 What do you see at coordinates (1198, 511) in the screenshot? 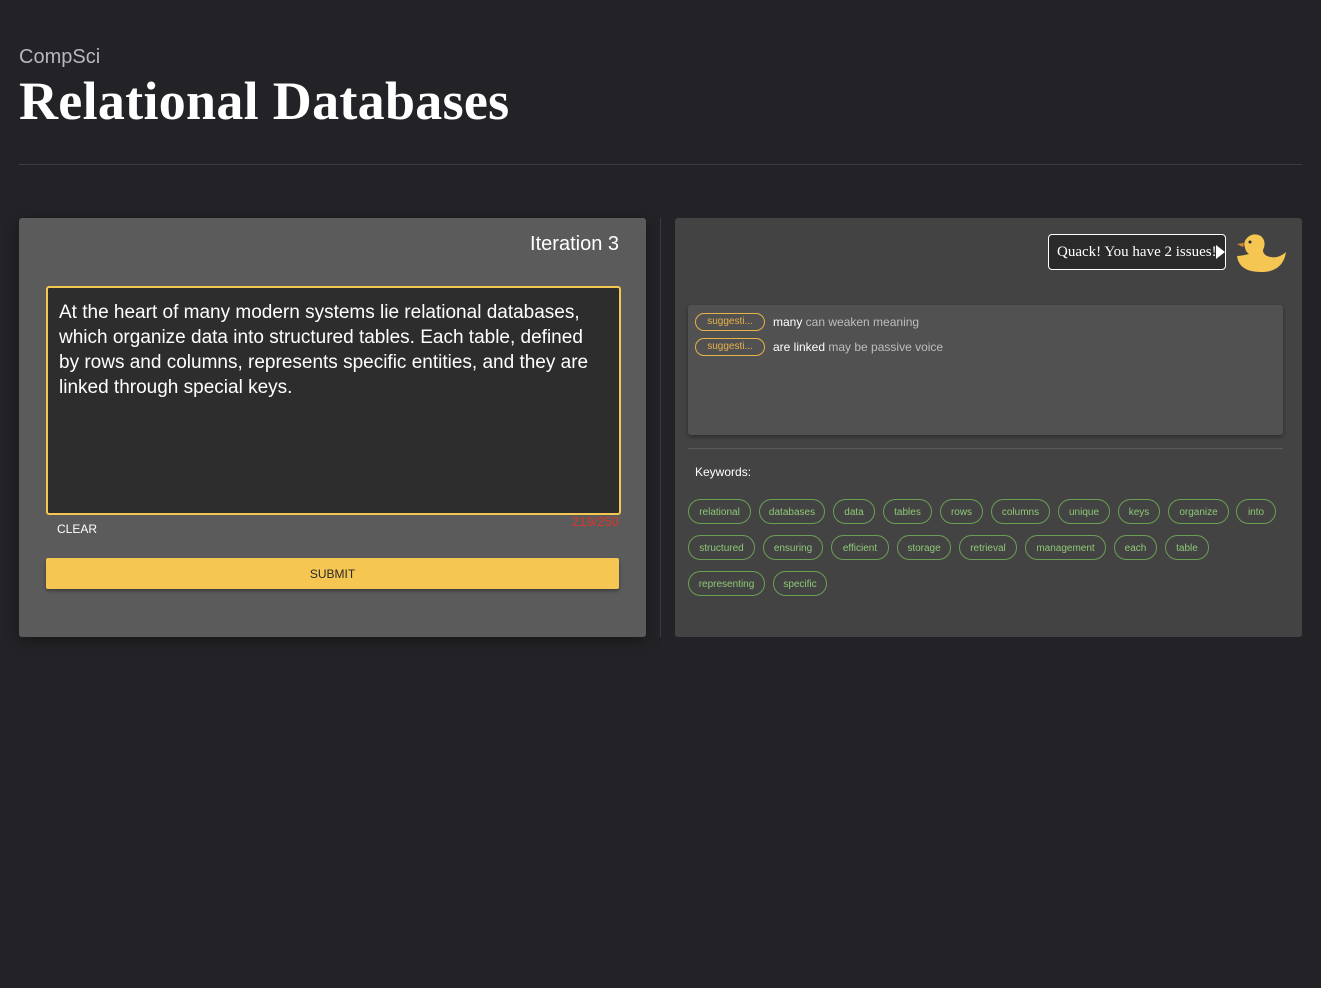
I see `keyword-chip: organize` at bounding box center [1198, 511].